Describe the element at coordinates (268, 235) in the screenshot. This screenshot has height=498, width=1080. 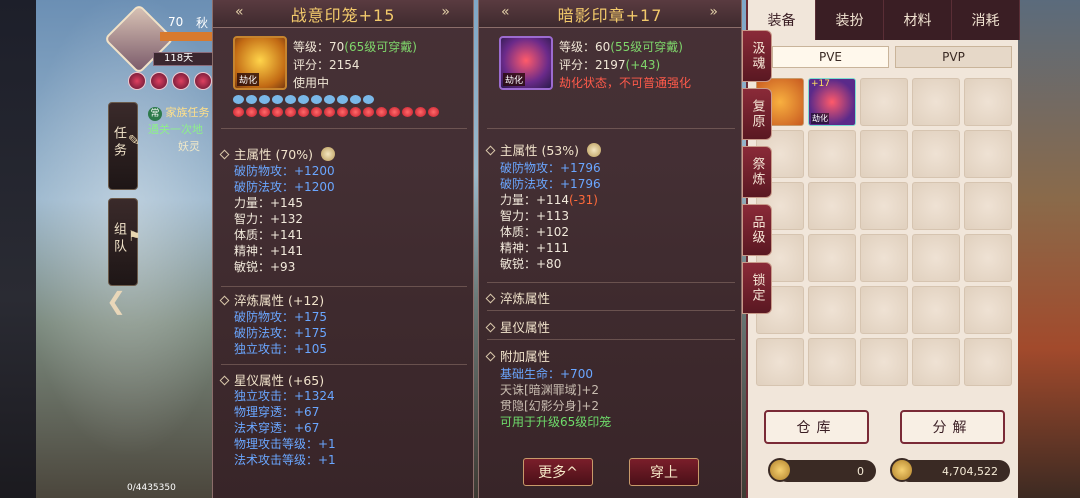
I see `stat-line: 体质：+141` at that location.